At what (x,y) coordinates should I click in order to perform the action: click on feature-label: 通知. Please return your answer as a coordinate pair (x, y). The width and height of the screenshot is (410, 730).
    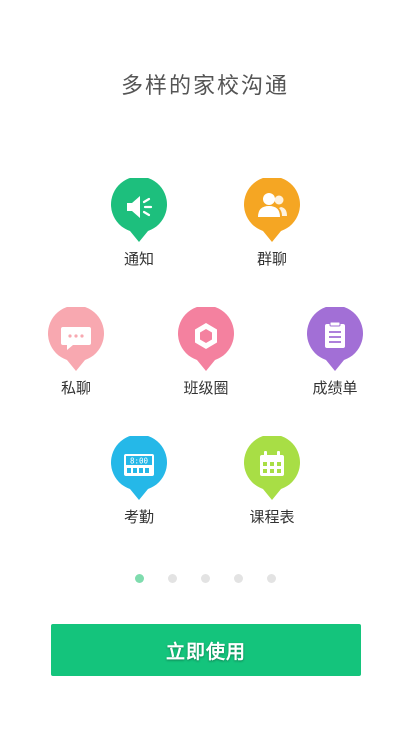
    Looking at the image, I should click on (138, 259).